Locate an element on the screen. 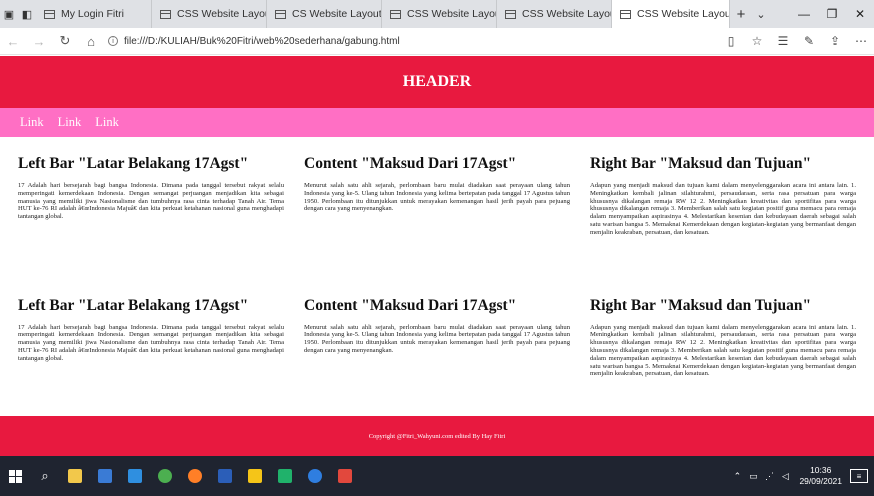 The height and width of the screenshot is (496, 874). store-icon is located at coordinates (105, 476).